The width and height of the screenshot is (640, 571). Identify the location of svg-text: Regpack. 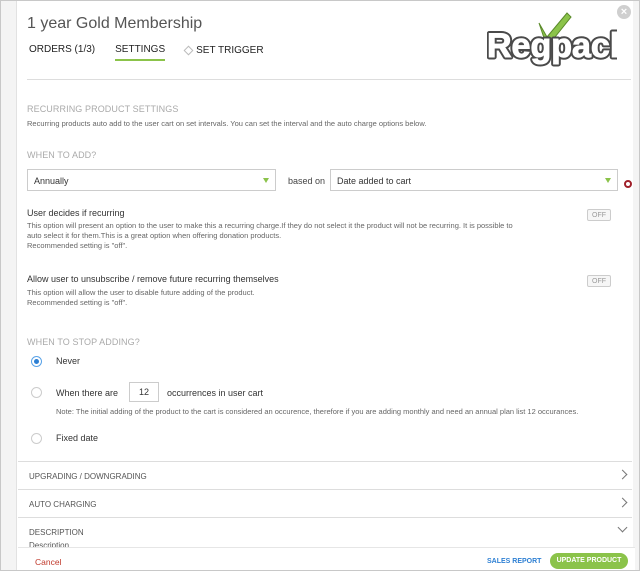
(552, 46).